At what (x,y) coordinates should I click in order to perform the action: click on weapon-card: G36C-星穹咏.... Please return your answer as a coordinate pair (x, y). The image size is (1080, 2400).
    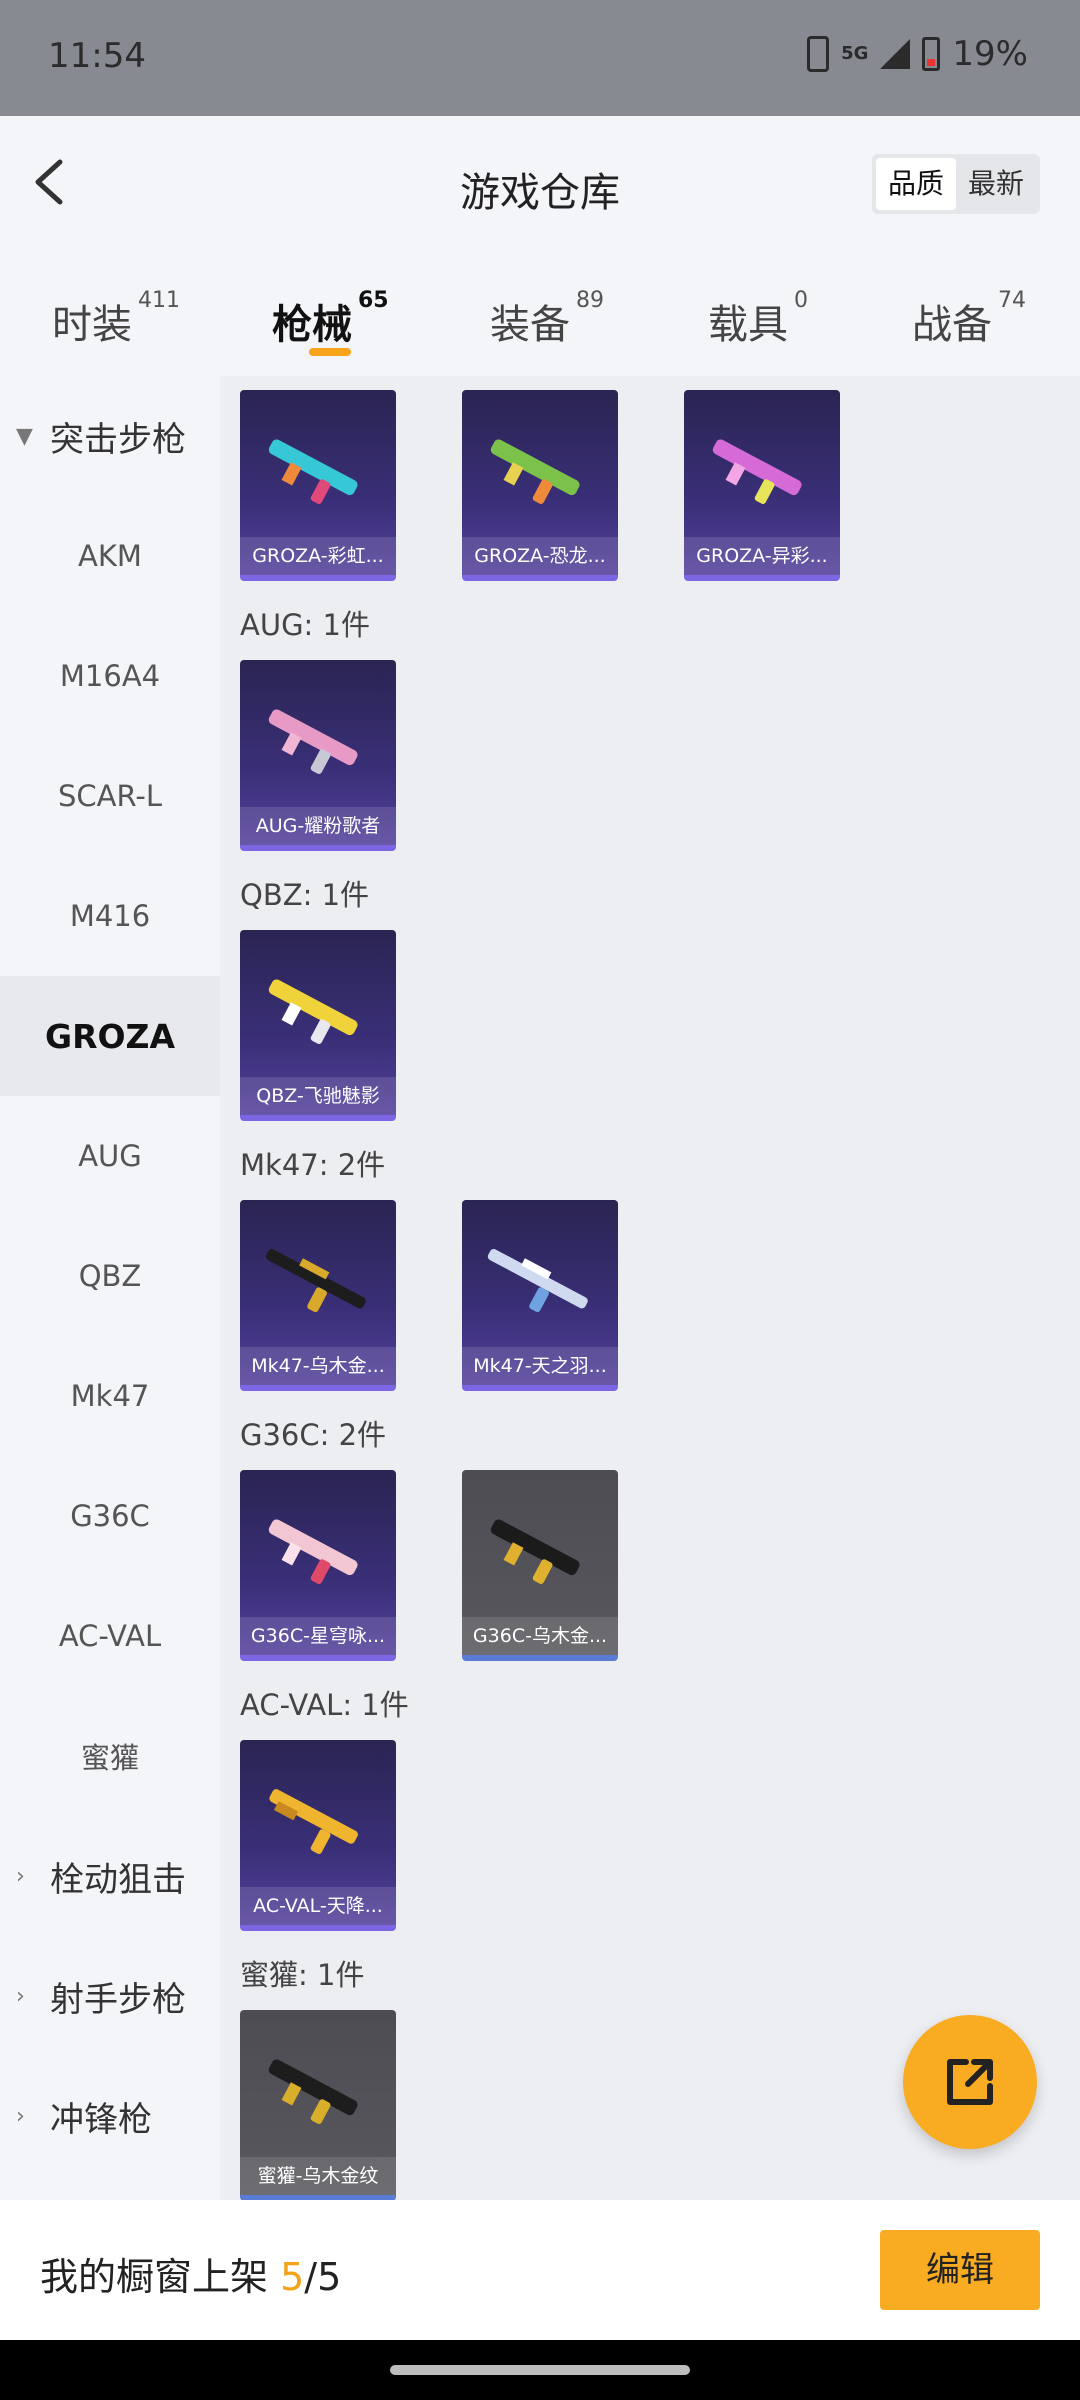
    Looking at the image, I should click on (318, 1565).